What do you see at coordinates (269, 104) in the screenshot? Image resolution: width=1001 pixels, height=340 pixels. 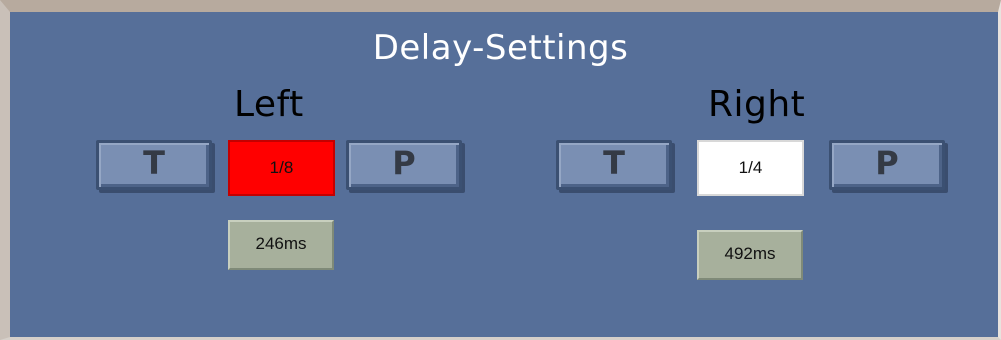 I see `left-channel-label: Left` at bounding box center [269, 104].